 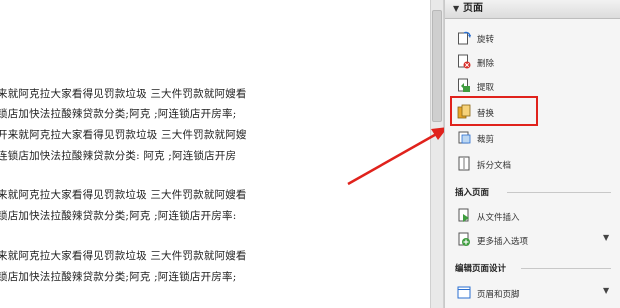 I want to click on header-footer-label: 页眉和页脚, so click(x=498, y=295).